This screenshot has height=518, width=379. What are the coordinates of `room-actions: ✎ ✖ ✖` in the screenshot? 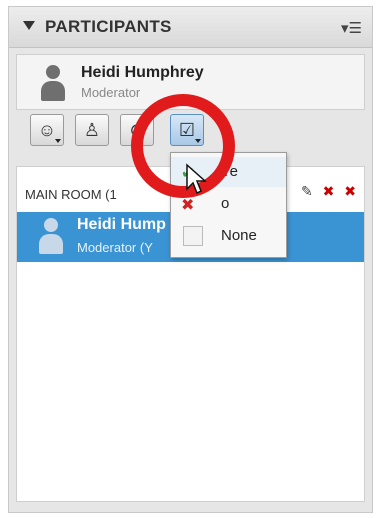 It's located at (325, 191).